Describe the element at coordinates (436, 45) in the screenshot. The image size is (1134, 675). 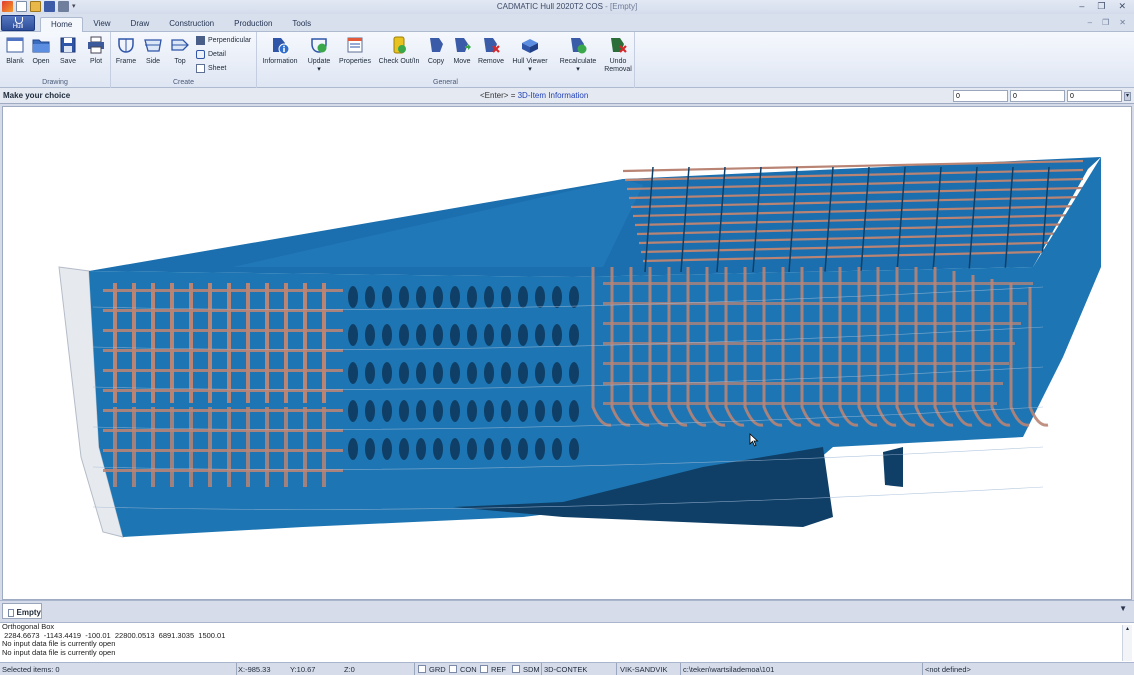
I see `copy-icon` at that location.